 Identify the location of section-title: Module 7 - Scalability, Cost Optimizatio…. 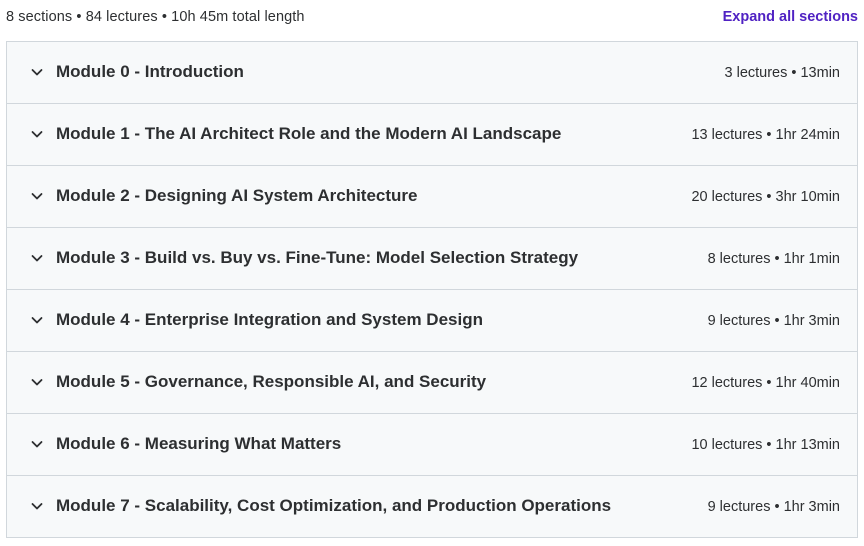
(334, 505).